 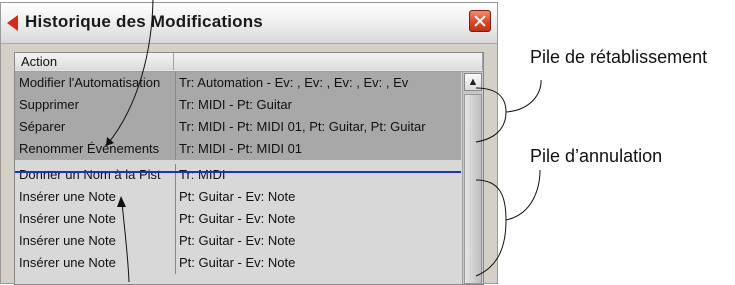 What do you see at coordinates (125, 241) in the screenshot?
I see `callout-arrow-bottom` at bounding box center [125, 241].